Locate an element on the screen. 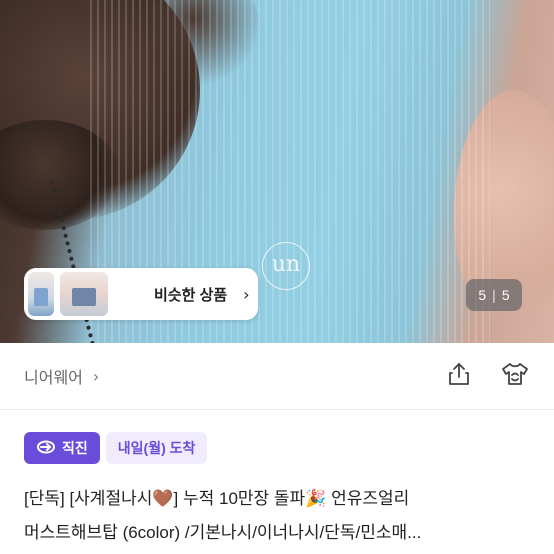  brand-link: 니어웨어 is located at coordinates (53, 376).